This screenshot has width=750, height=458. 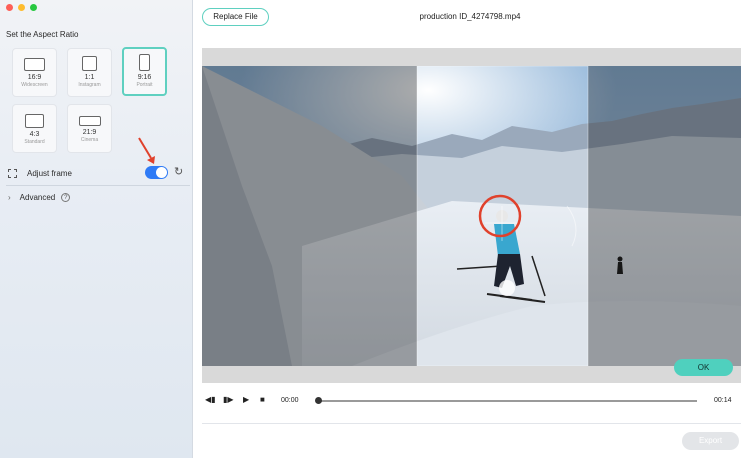 I want to click on aspect-ratio-title: Set the Aspect Ratio, so click(x=42, y=34).